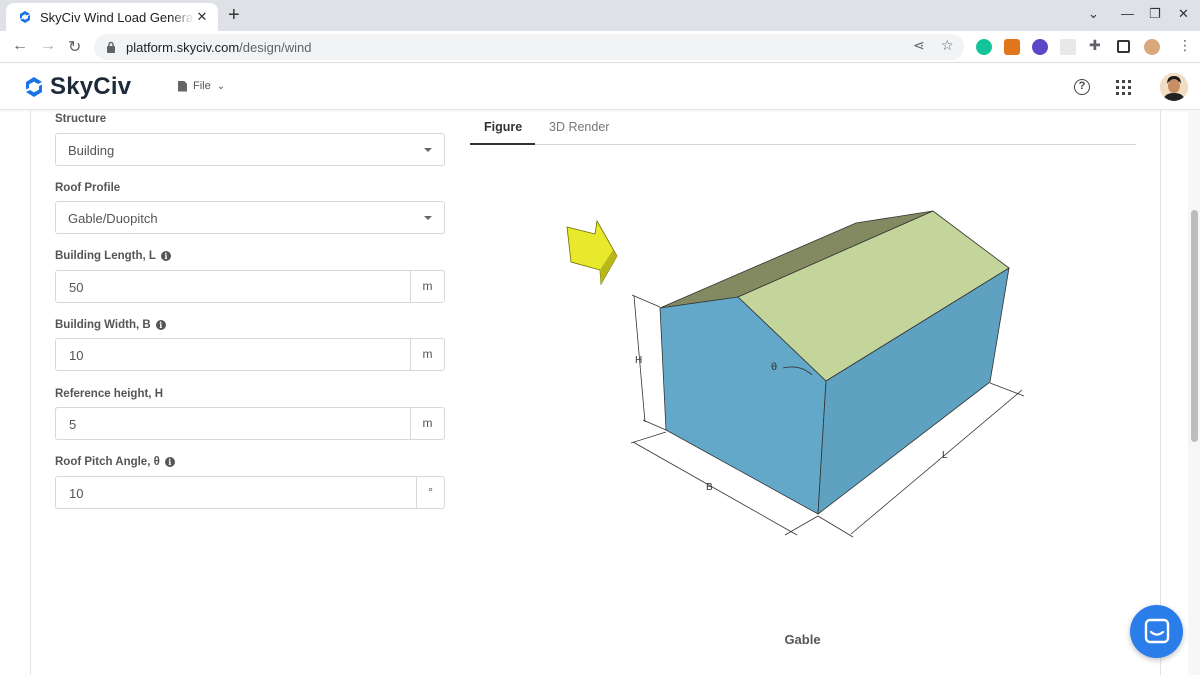 The height and width of the screenshot is (675, 1200). I want to click on user-avatar, so click(1174, 87).